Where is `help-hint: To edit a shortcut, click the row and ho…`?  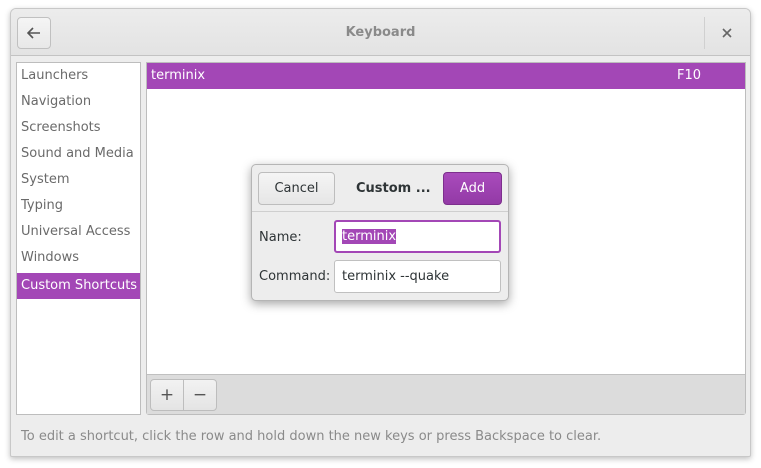
help-hint: To edit a shortcut, click the row and ho… is located at coordinates (311, 436).